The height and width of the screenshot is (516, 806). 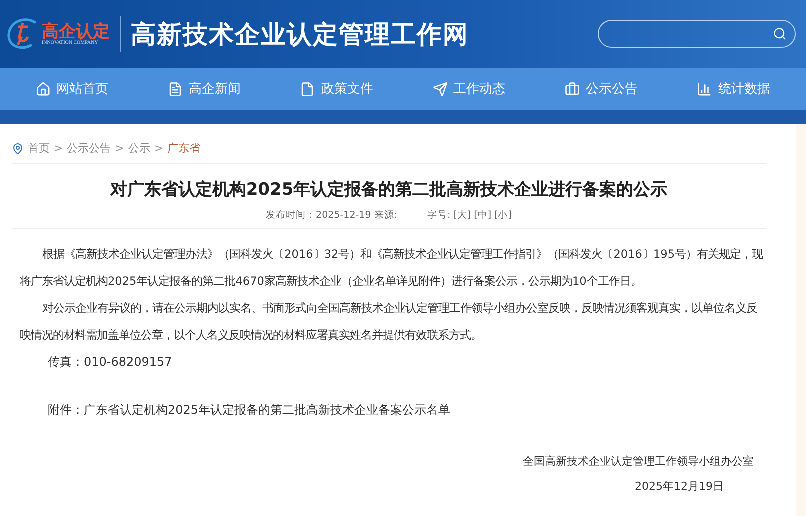 What do you see at coordinates (439, 215) in the screenshot?
I see `font-size-label: 字号:` at bounding box center [439, 215].